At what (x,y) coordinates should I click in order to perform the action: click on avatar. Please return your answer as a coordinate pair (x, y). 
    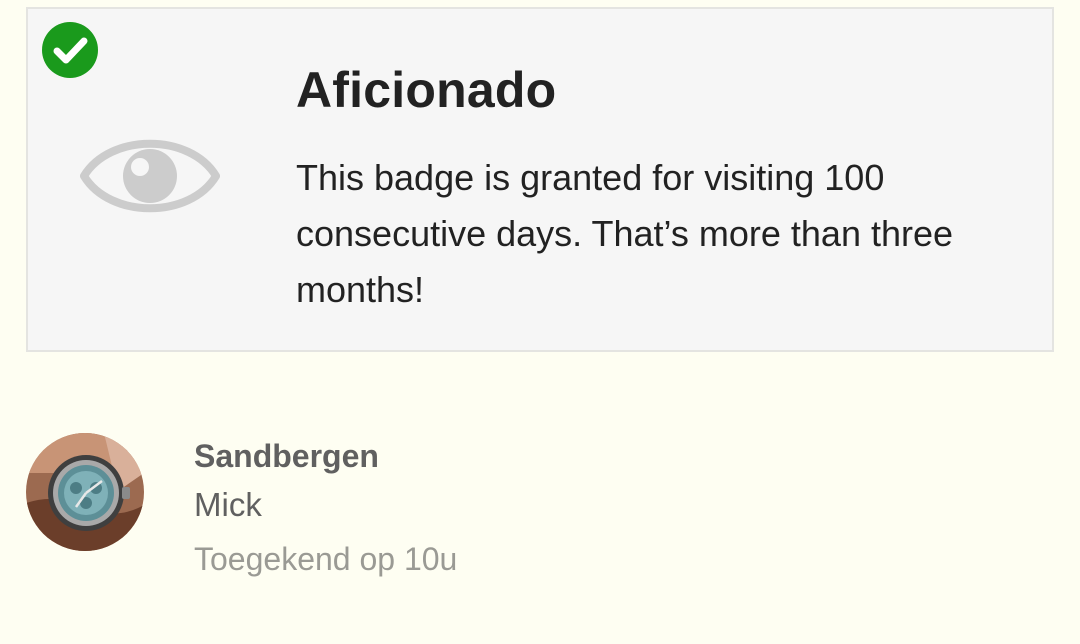
    Looking at the image, I should click on (85, 492).